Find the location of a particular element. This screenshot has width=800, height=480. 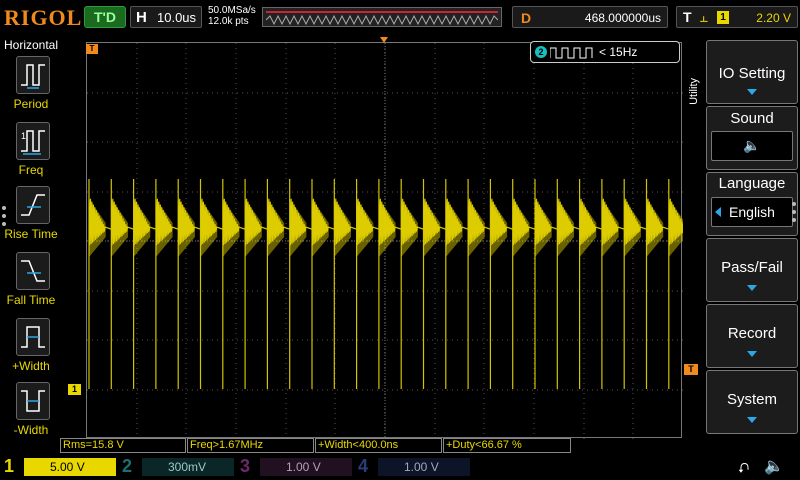

measure-neg-width-button: -Width is located at coordinates (31, 414).